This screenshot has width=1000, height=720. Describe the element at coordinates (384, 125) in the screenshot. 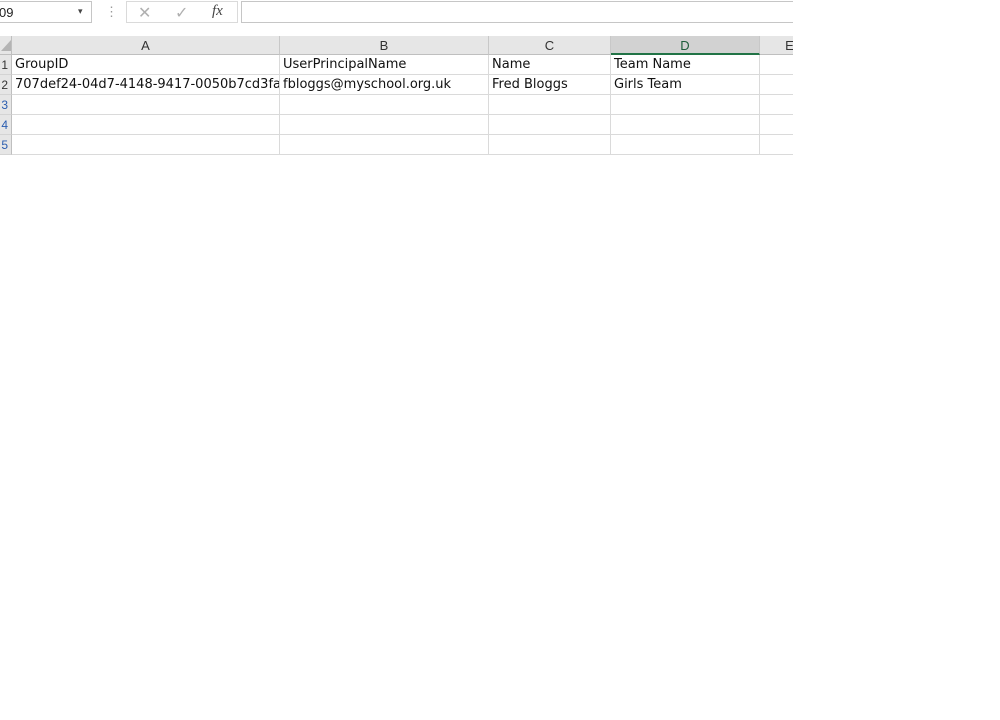

I see `cell-b4` at that location.